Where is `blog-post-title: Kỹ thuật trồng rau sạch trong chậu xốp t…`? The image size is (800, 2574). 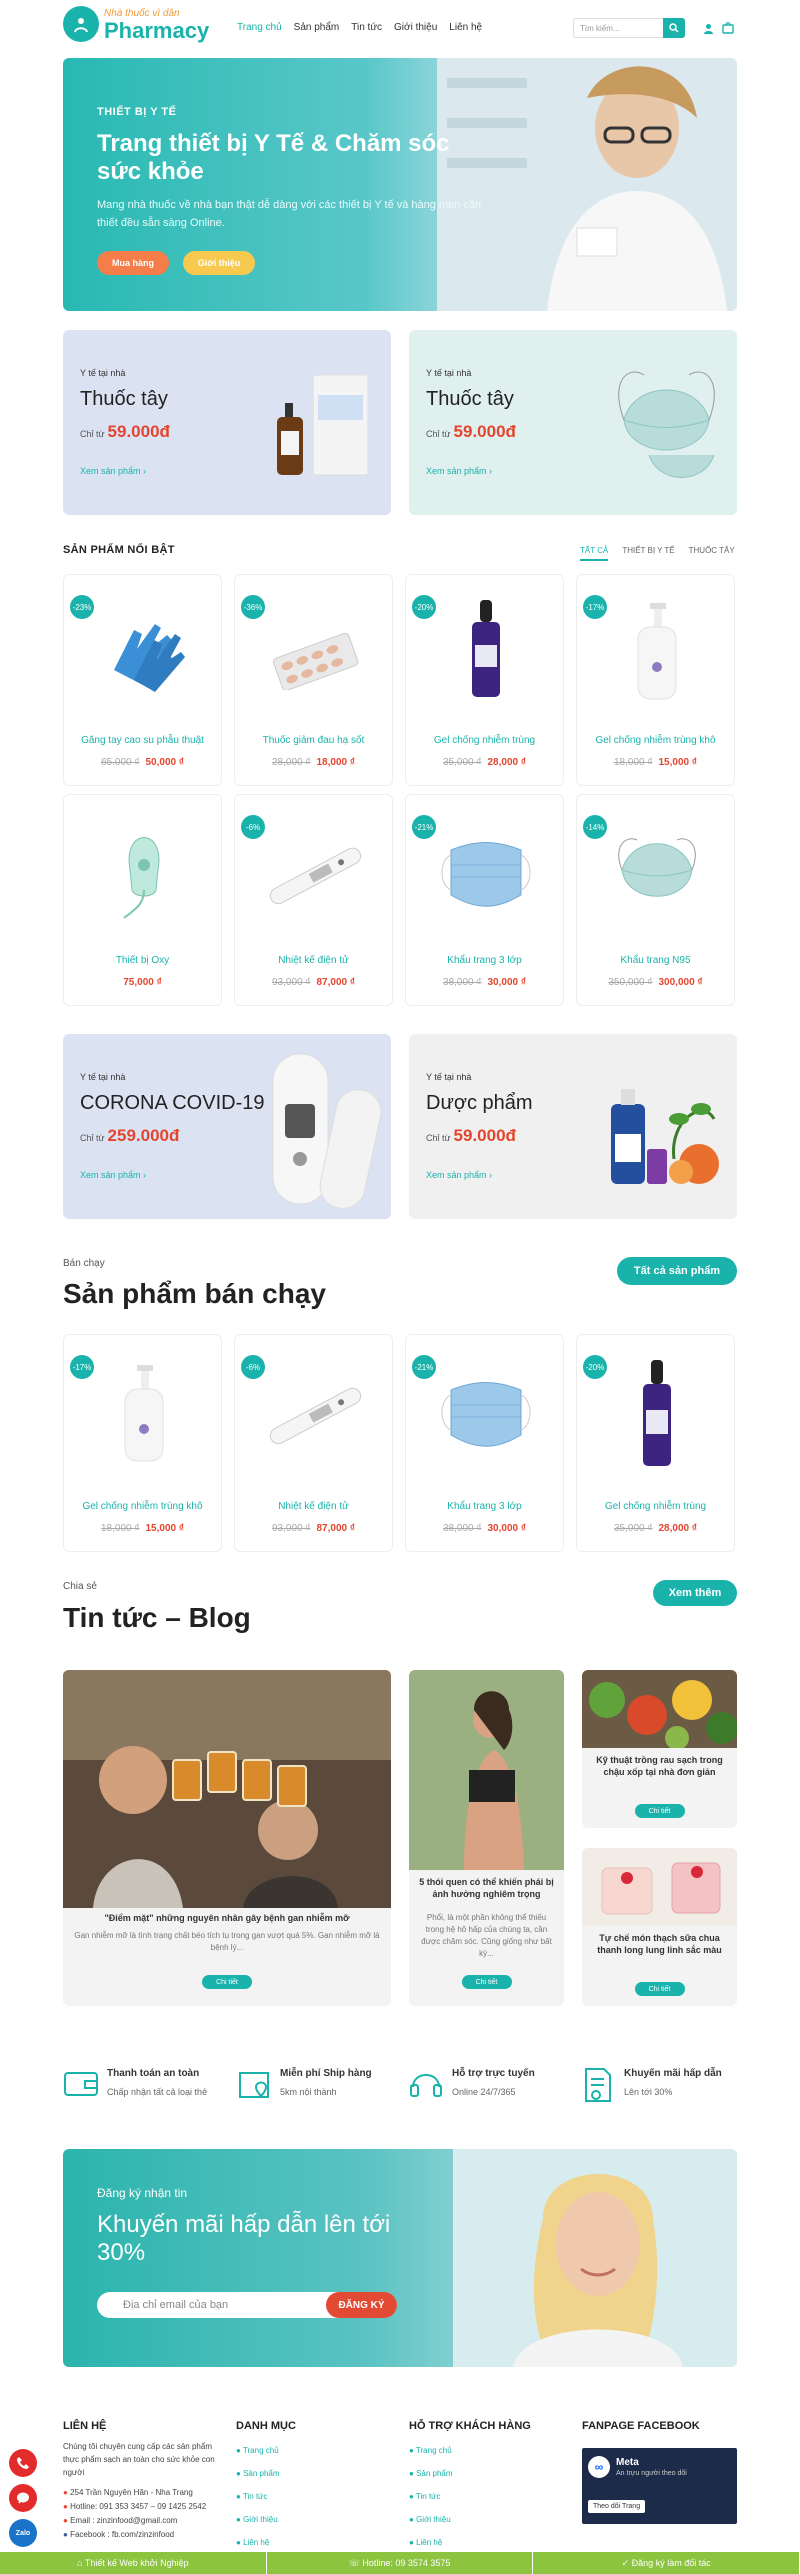
blog-post-title: Kỹ thuật trồng rau sạch trong chậu xốp t… is located at coordinates (659, 1766).